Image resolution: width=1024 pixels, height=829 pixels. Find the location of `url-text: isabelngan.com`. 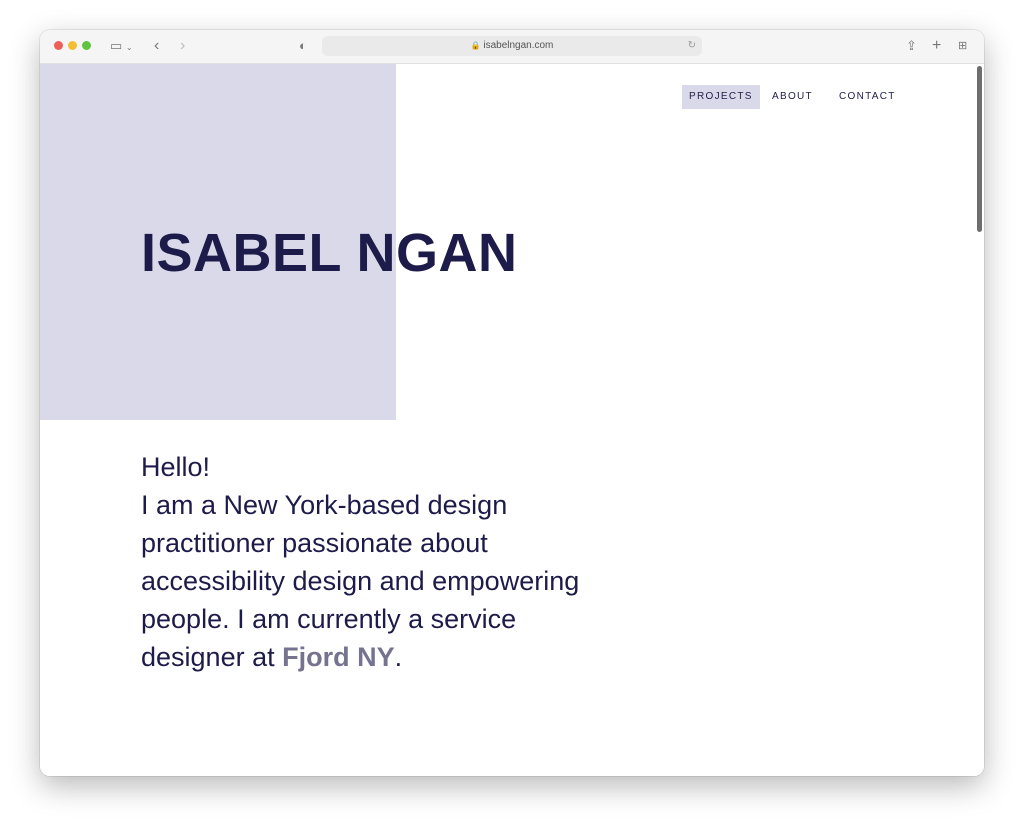

url-text: isabelngan.com is located at coordinates (518, 45).